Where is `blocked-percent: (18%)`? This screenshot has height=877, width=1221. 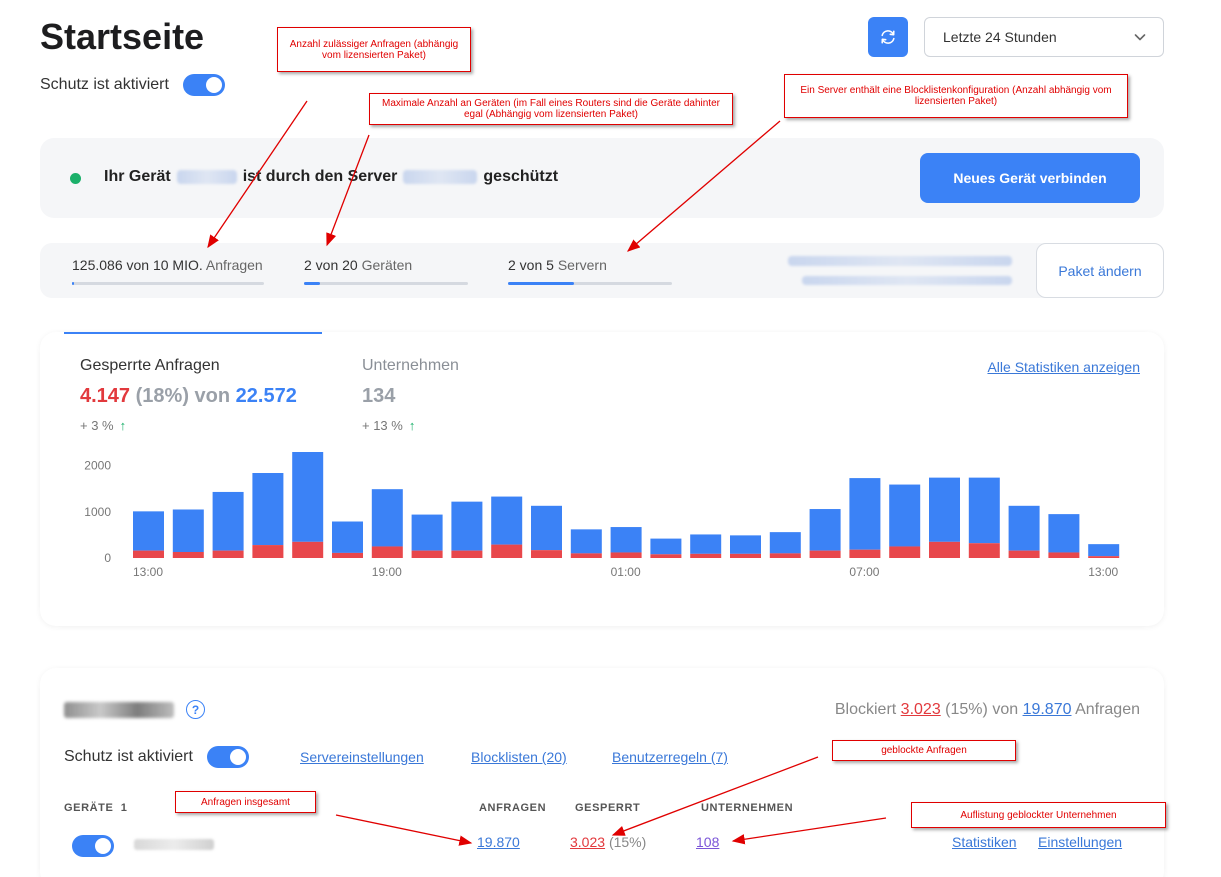
blocked-percent: (18%) is located at coordinates (162, 396).